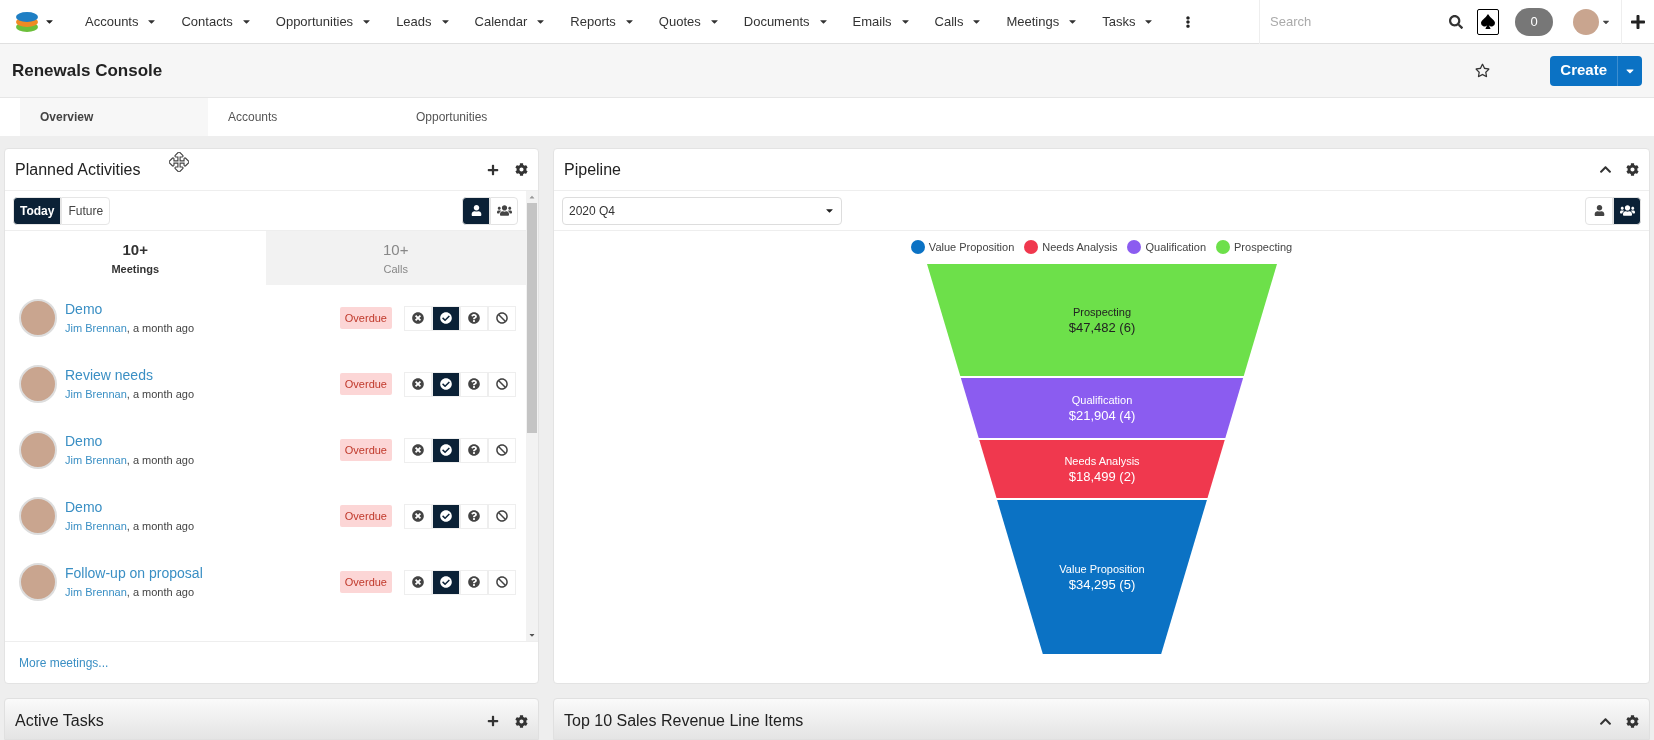 Image resolution: width=1654 pixels, height=740 pixels. Describe the element at coordinates (1042, 21) in the screenshot. I see `nav-menu-item: Meetings` at that location.